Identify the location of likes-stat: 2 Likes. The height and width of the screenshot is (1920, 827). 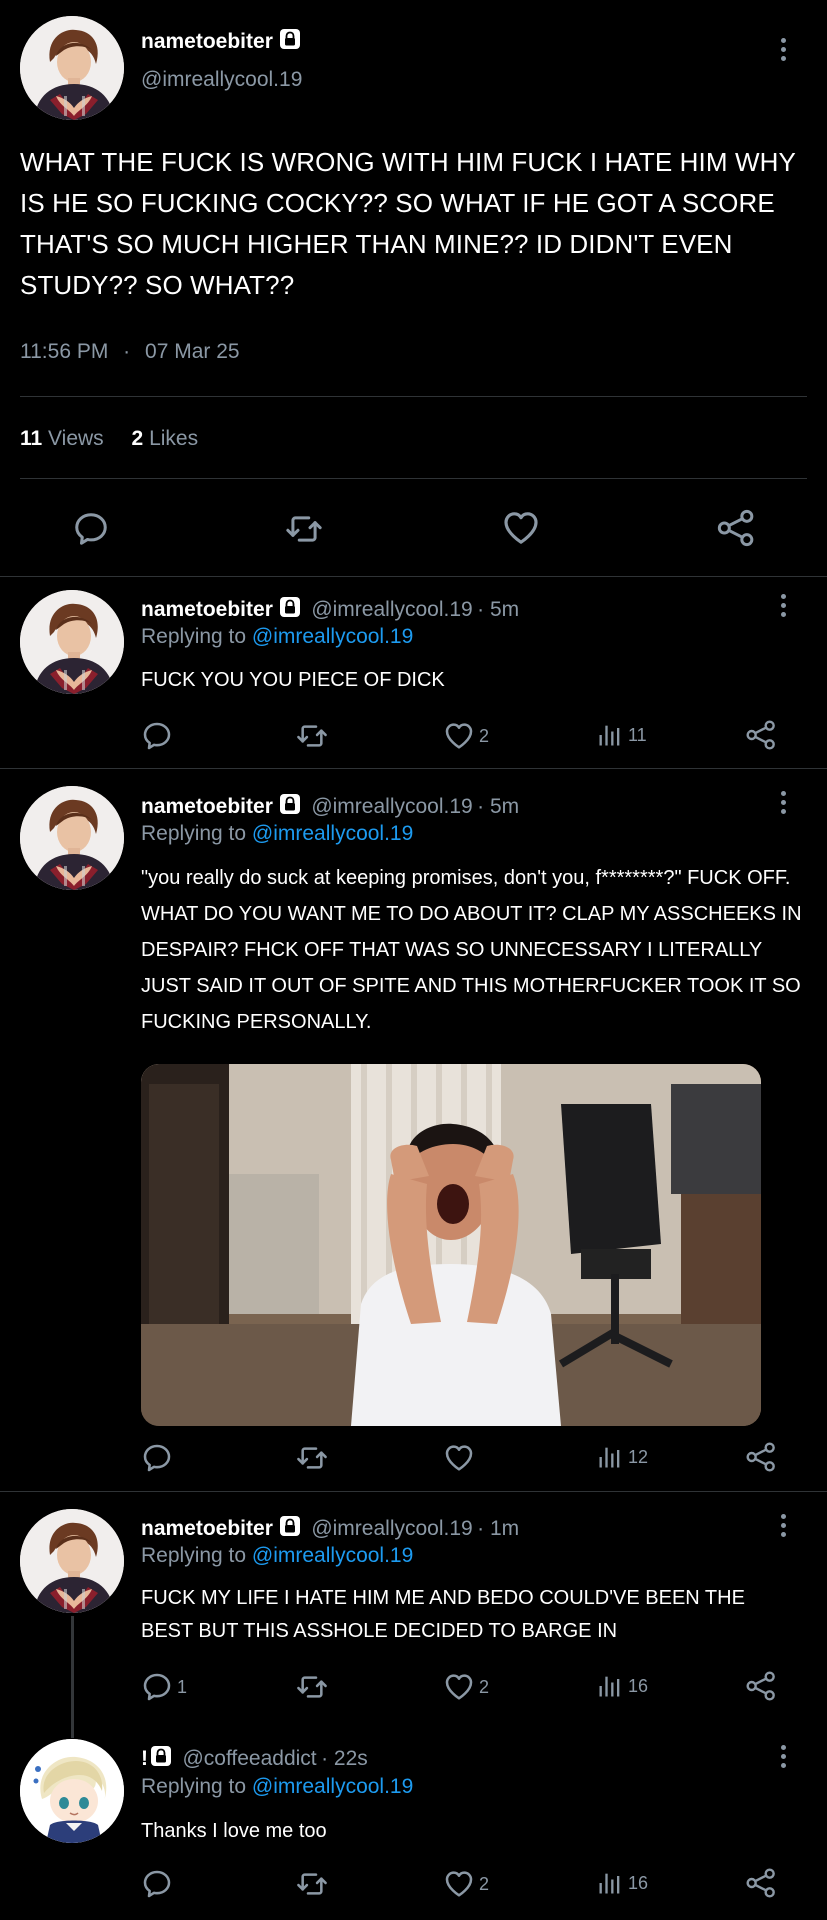
(165, 438).